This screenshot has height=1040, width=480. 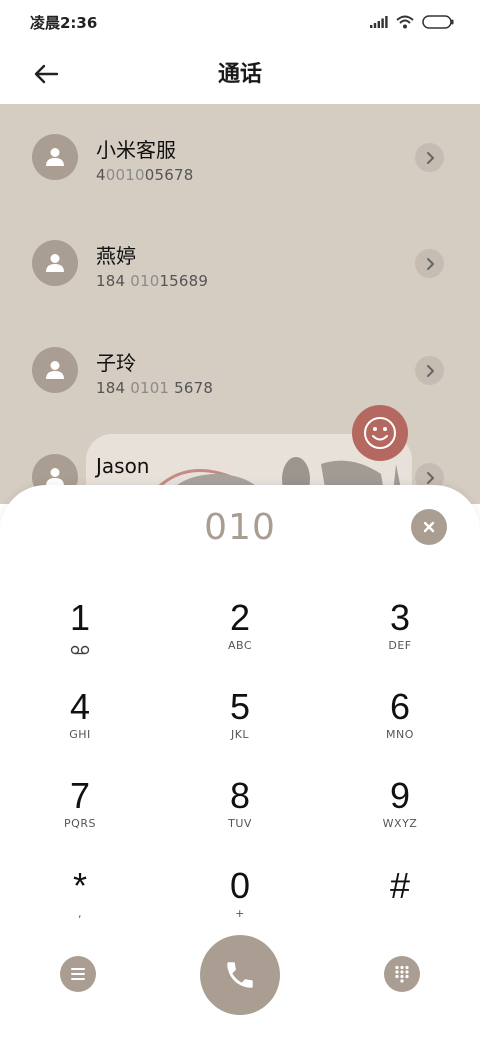 What do you see at coordinates (123, 466) in the screenshot?
I see `contact-name: Jason` at bounding box center [123, 466].